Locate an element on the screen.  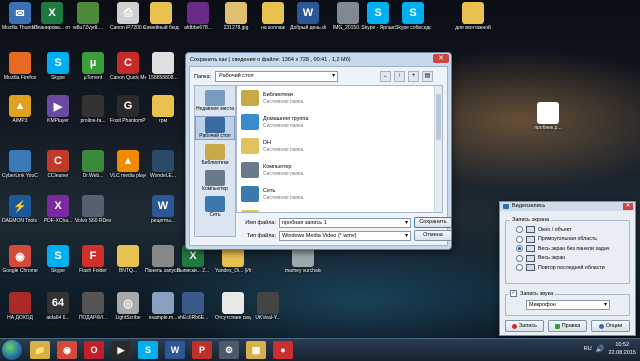
opera-icon: O is located at coordinates (94, 350).